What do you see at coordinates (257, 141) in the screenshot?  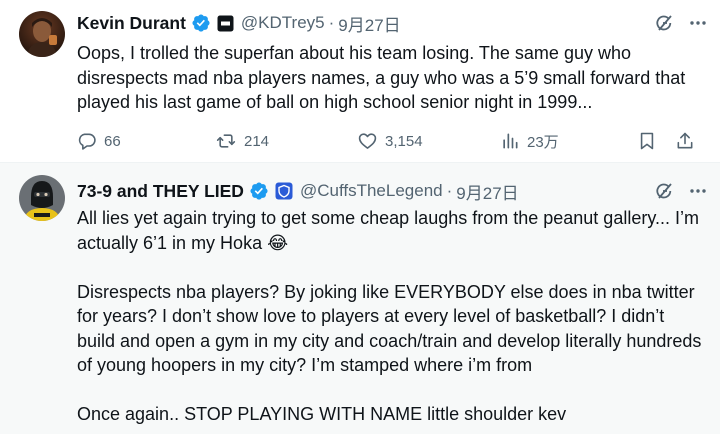 I see `retweet-count: 214` at bounding box center [257, 141].